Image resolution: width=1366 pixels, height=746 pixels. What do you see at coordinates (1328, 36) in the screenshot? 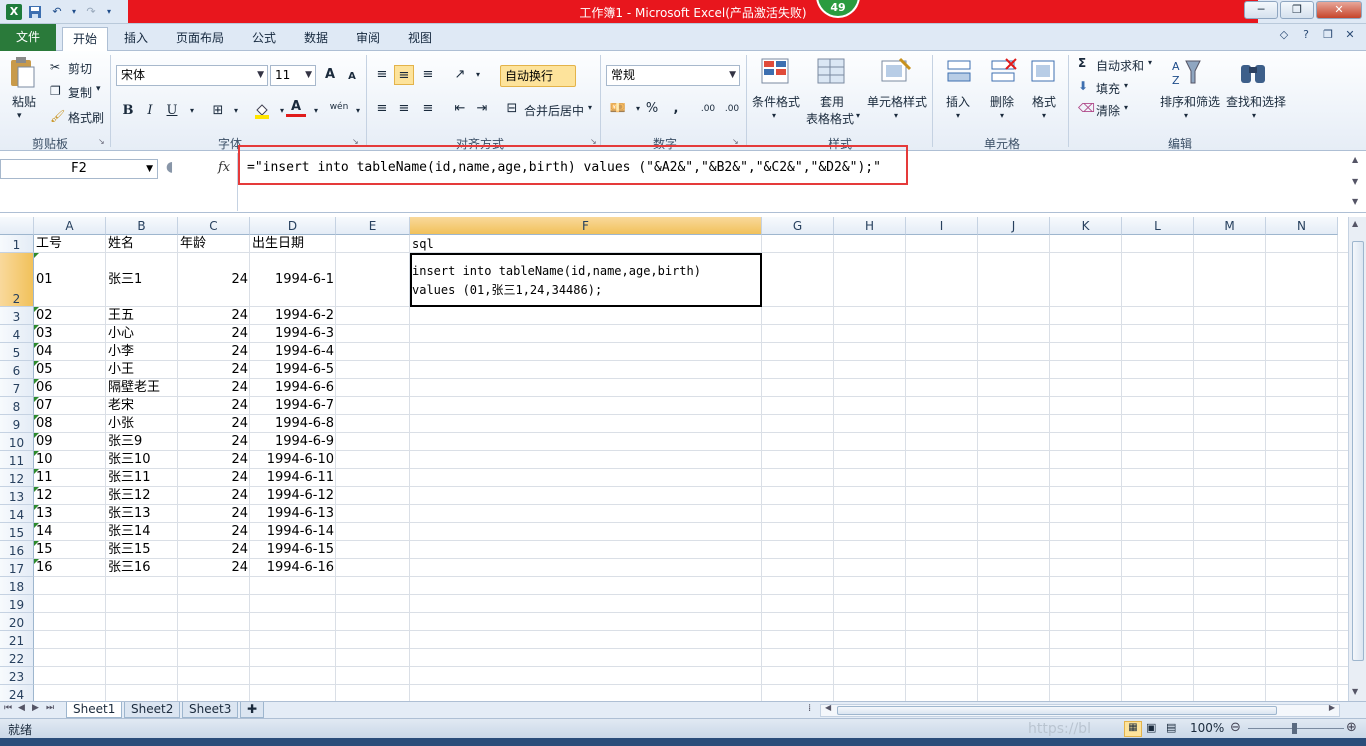
I see `restore-window-icon: ❐` at bounding box center [1328, 36].